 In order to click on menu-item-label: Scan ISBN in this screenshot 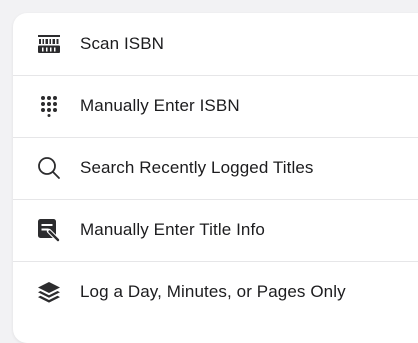, I will do `click(122, 43)`.